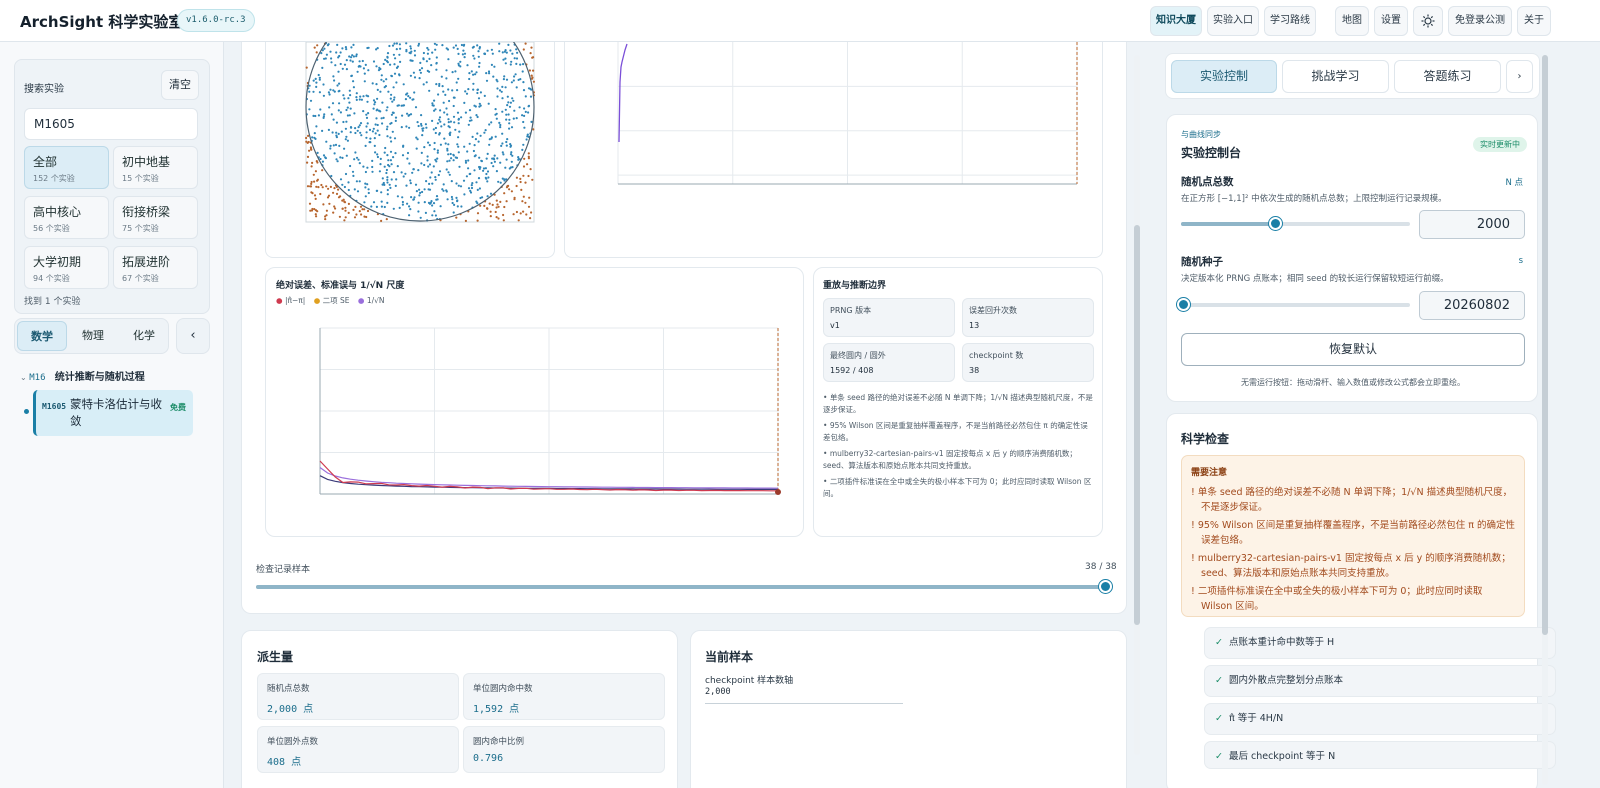 This screenshot has height=788, width=1600. What do you see at coordinates (1224, 76) in the screenshot?
I see `tab-experiment-control: 实验控制` at bounding box center [1224, 76].